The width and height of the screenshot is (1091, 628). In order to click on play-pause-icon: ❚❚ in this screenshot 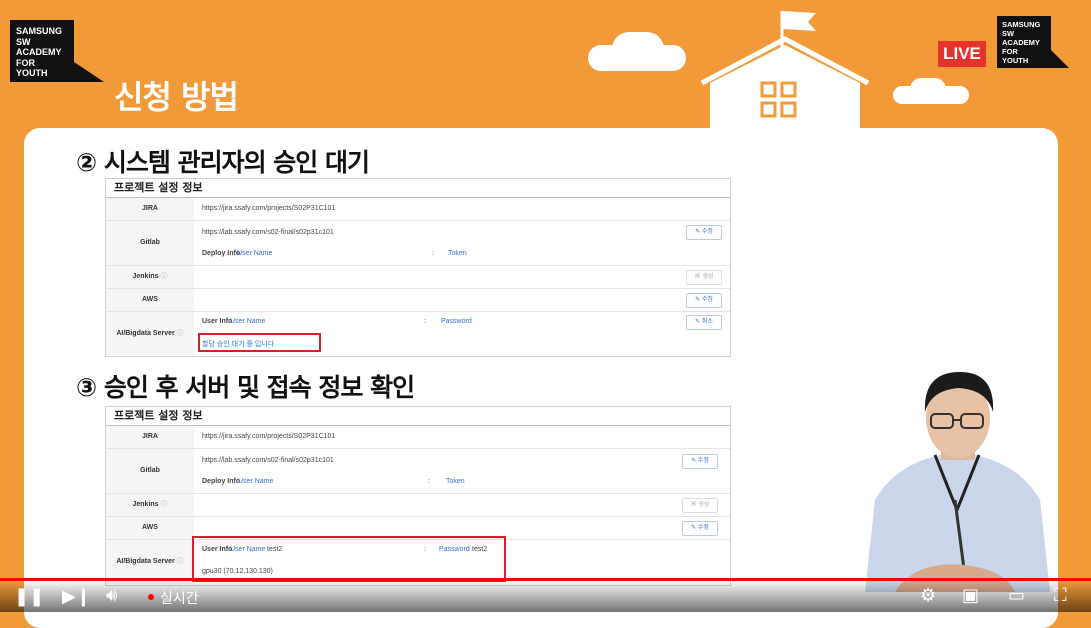, I will do `click(29, 596)`.